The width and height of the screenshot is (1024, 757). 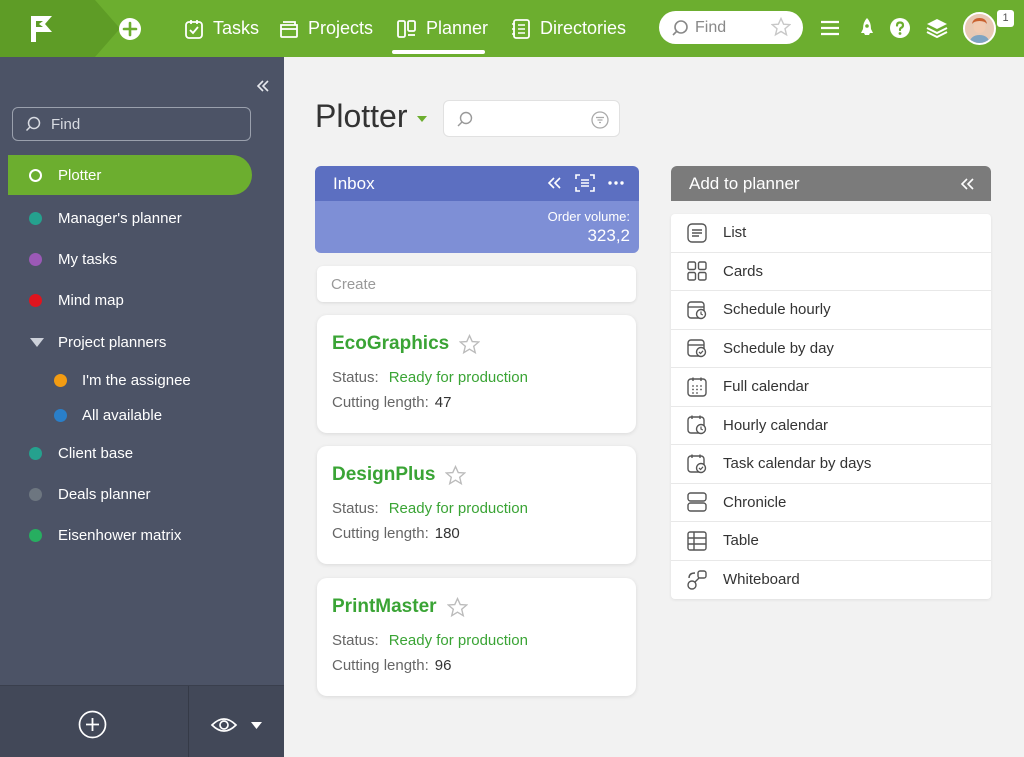 What do you see at coordinates (697, 387) in the screenshot?
I see `full-calendar-icon` at bounding box center [697, 387].